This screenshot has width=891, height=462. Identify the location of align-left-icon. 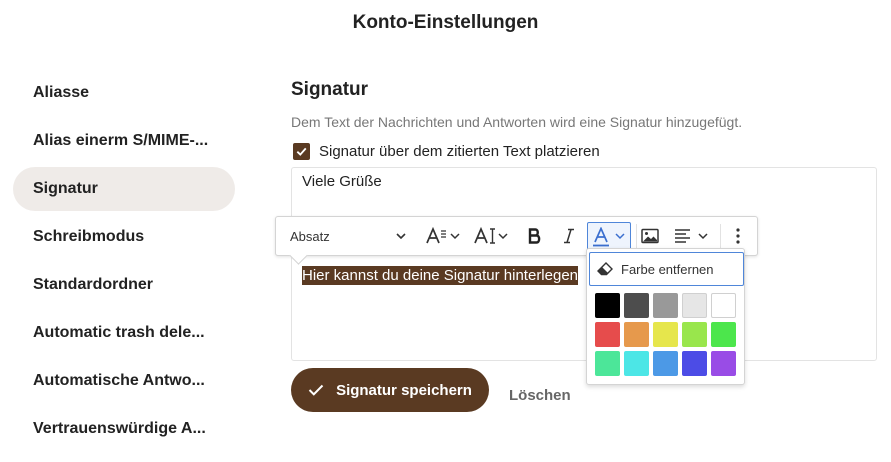
(691, 236).